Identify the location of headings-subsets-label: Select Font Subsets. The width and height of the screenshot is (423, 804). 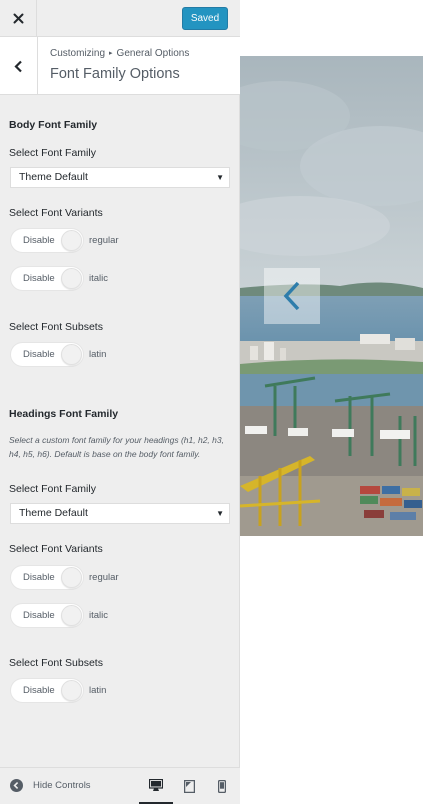
(56, 663).